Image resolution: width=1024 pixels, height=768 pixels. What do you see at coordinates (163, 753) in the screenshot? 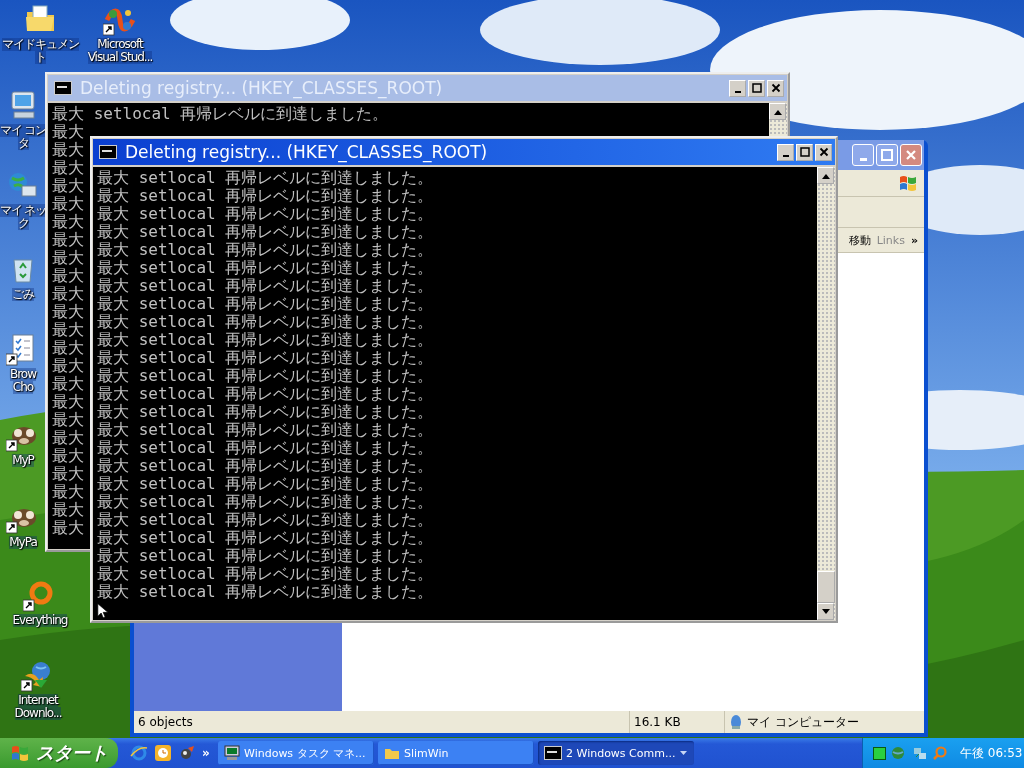
I see `clock-icon` at bounding box center [163, 753].